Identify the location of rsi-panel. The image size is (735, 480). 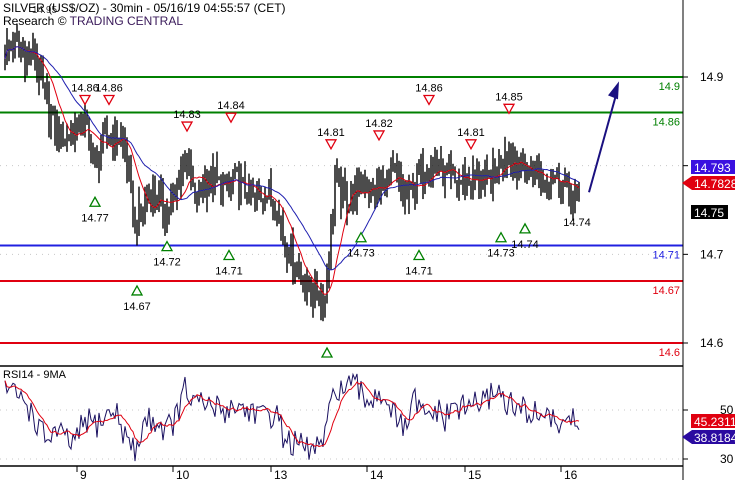
(292, 417).